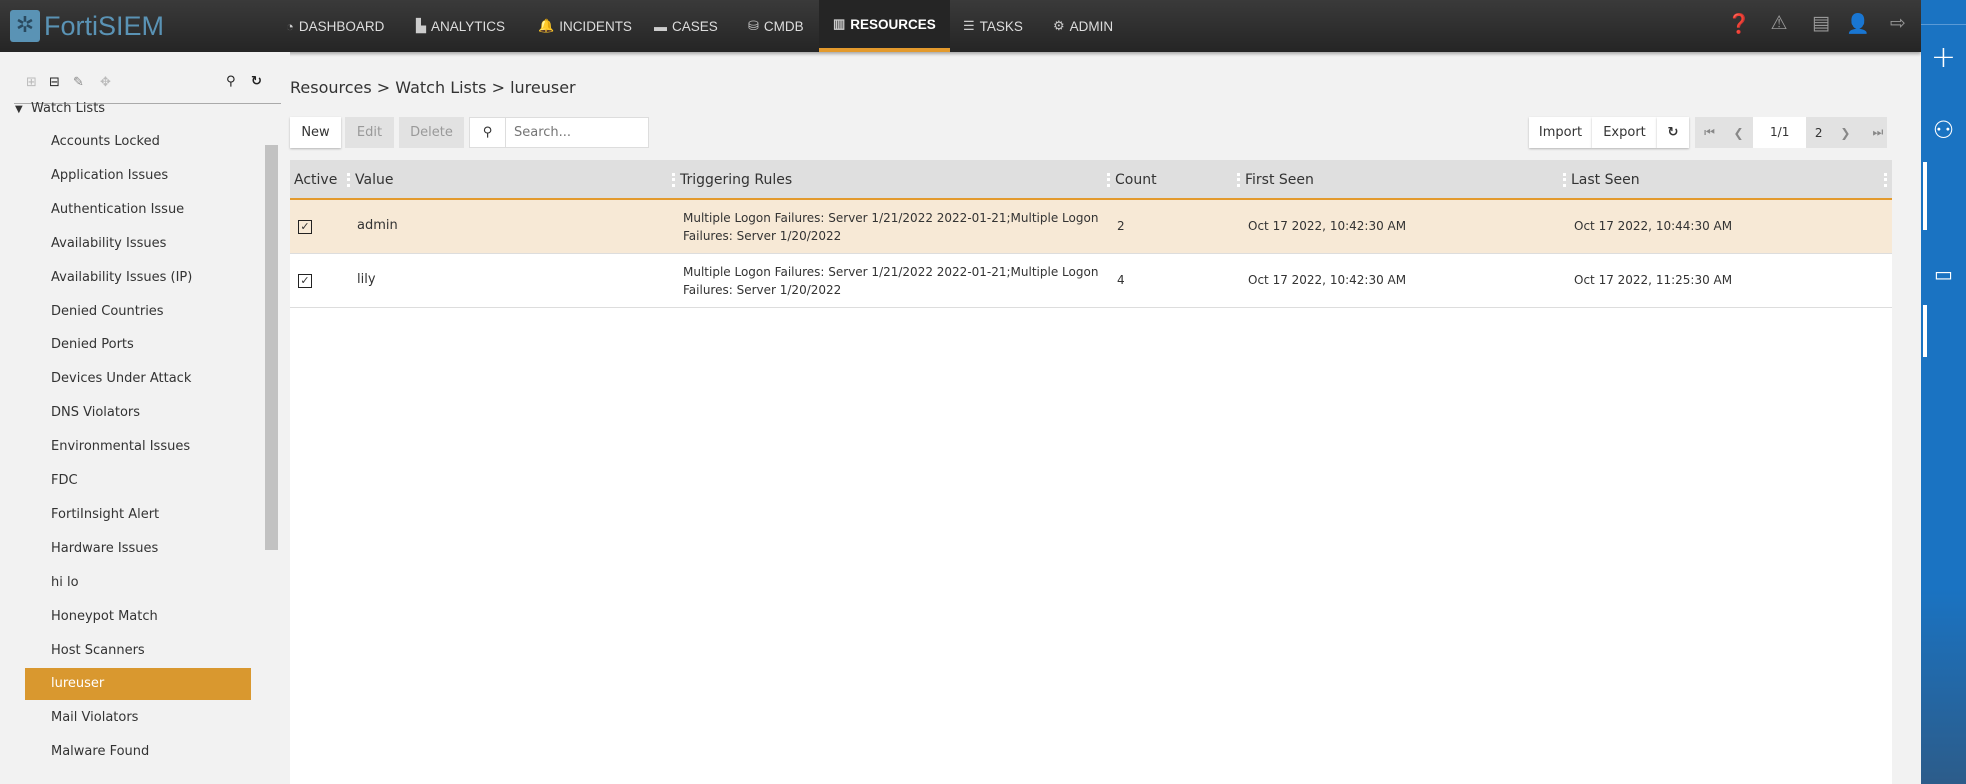 The width and height of the screenshot is (1966, 784). What do you see at coordinates (78, 82) in the screenshot?
I see `edit-icon: ✎` at bounding box center [78, 82].